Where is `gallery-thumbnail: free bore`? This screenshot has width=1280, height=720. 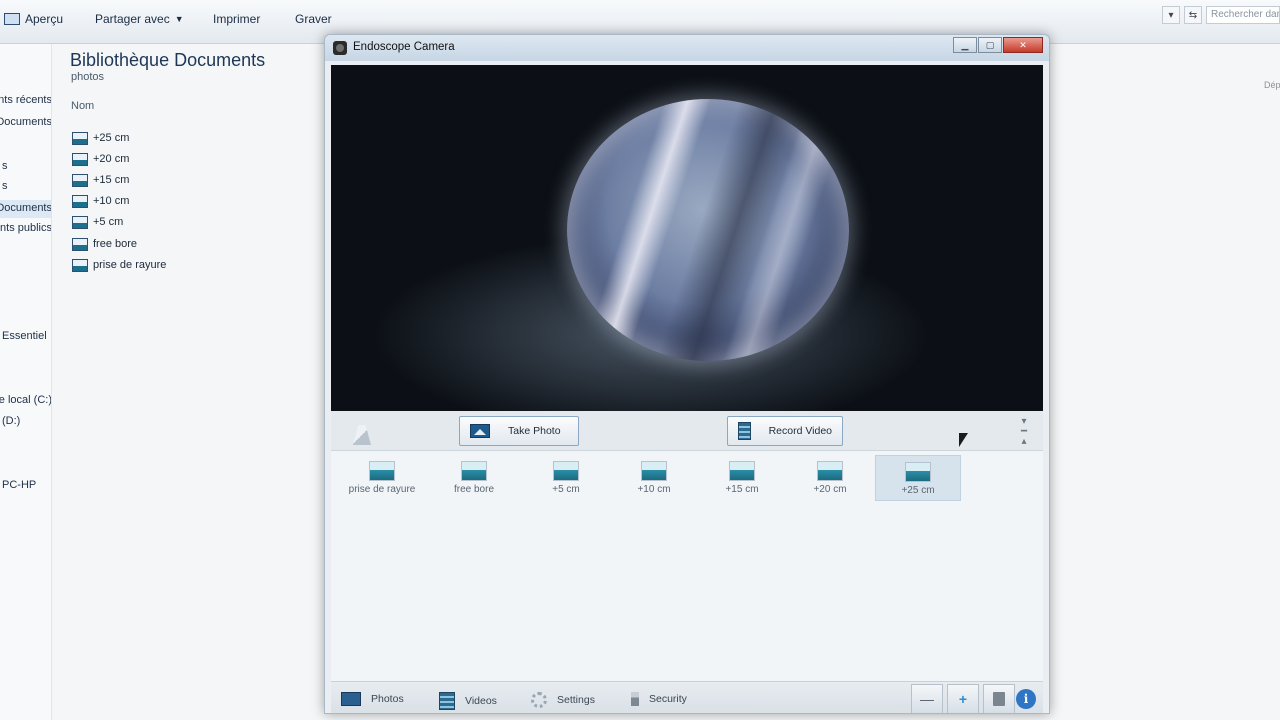 gallery-thumbnail: free bore is located at coordinates (474, 478).